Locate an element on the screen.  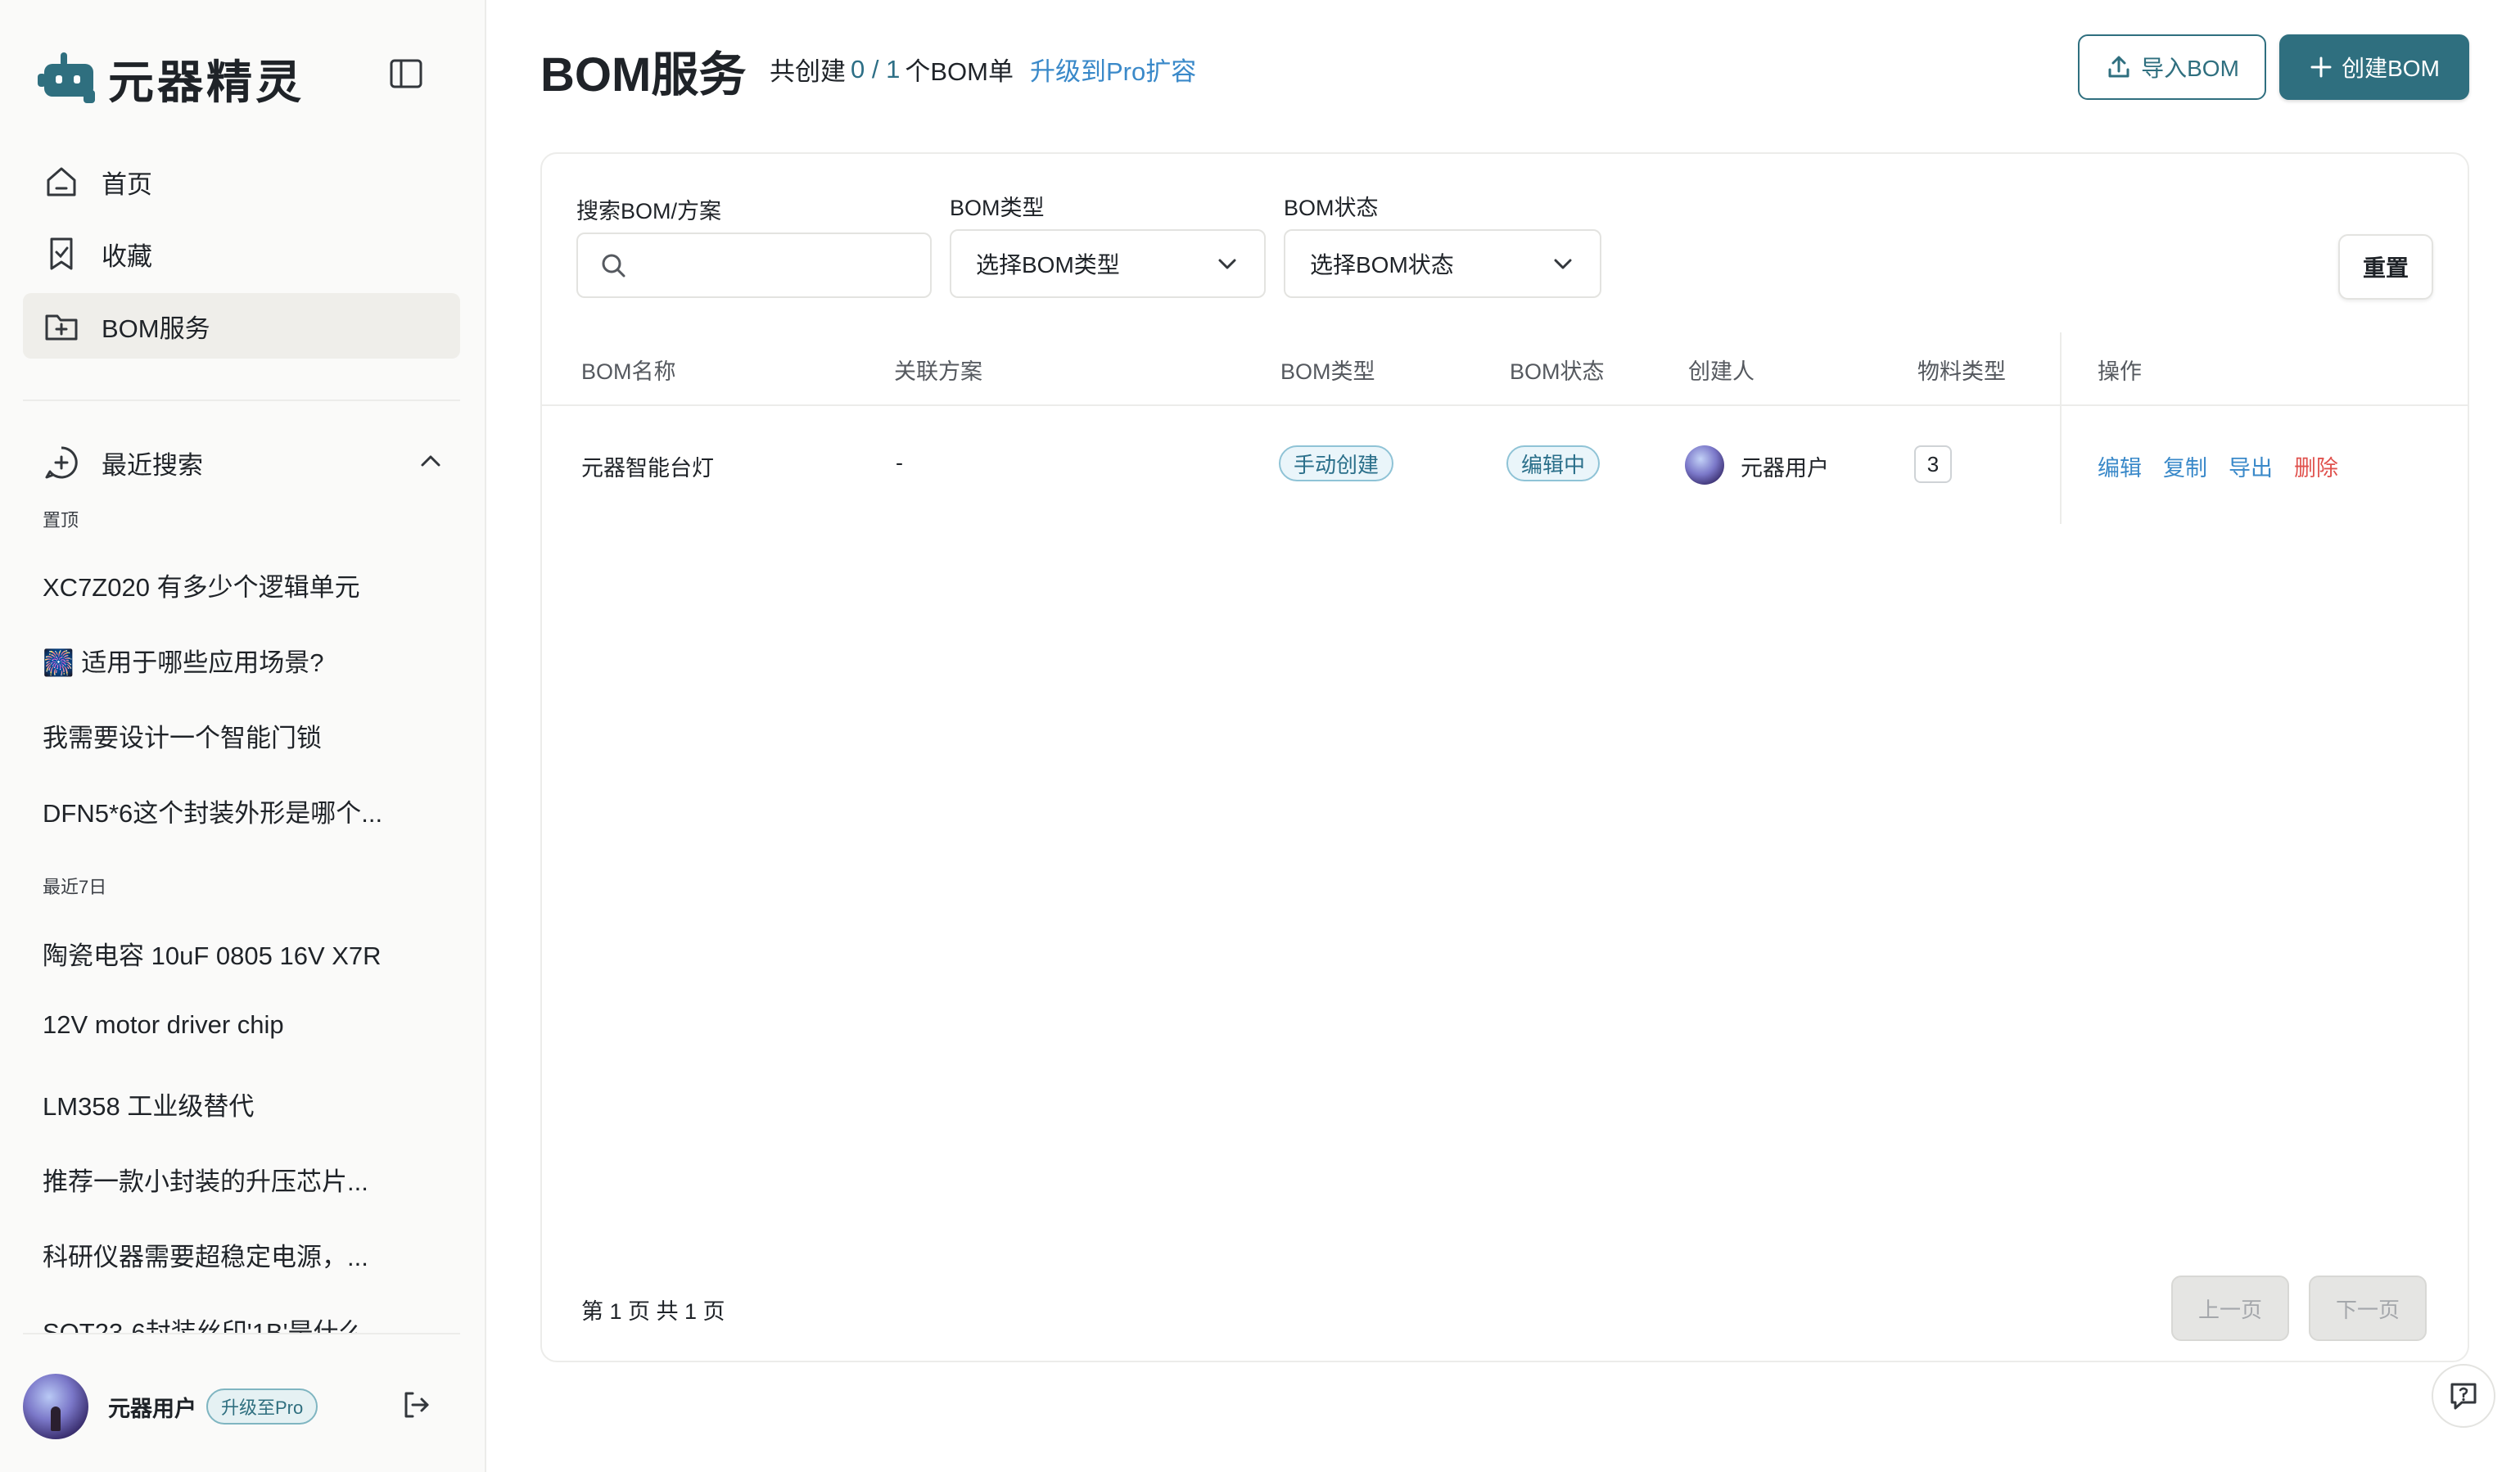
bom-status-select: 选择BOM状态 is located at coordinates (1442, 264).